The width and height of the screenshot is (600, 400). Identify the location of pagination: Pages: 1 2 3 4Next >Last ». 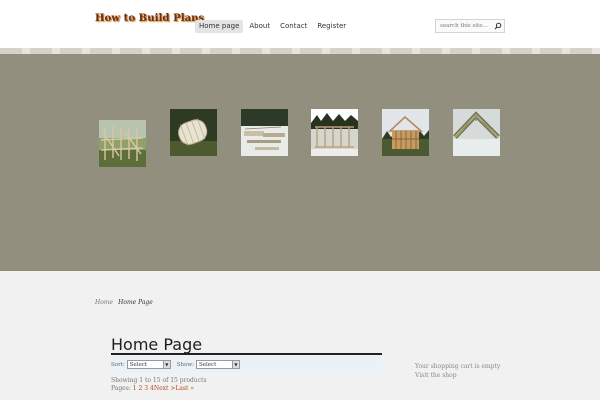
(152, 388).